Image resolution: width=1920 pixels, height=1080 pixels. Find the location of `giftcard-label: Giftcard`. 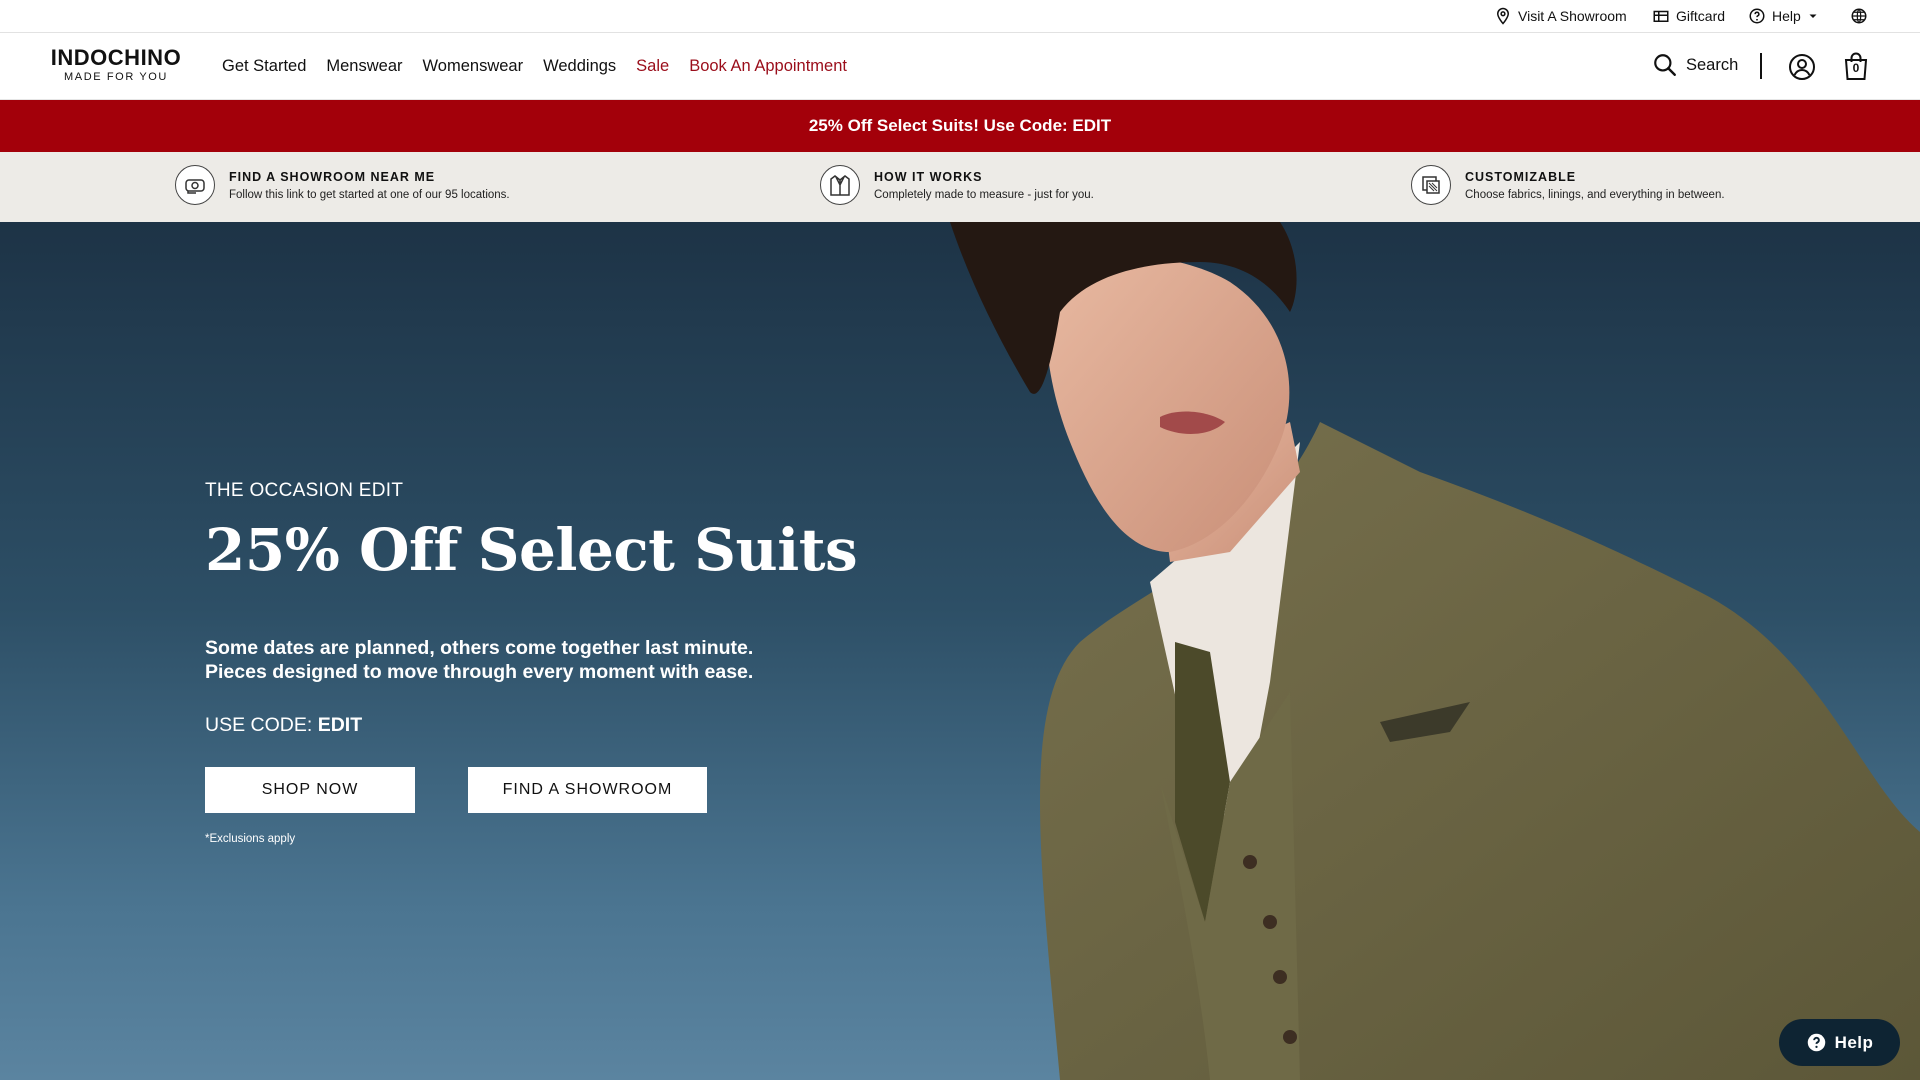

giftcard-label: Giftcard is located at coordinates (1701, 16).